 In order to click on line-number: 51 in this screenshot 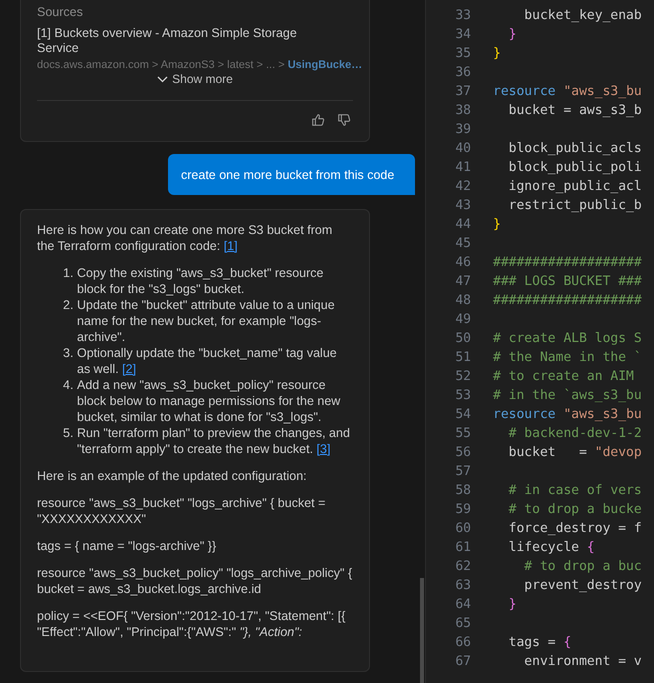, I will do `click(462, 358)`.